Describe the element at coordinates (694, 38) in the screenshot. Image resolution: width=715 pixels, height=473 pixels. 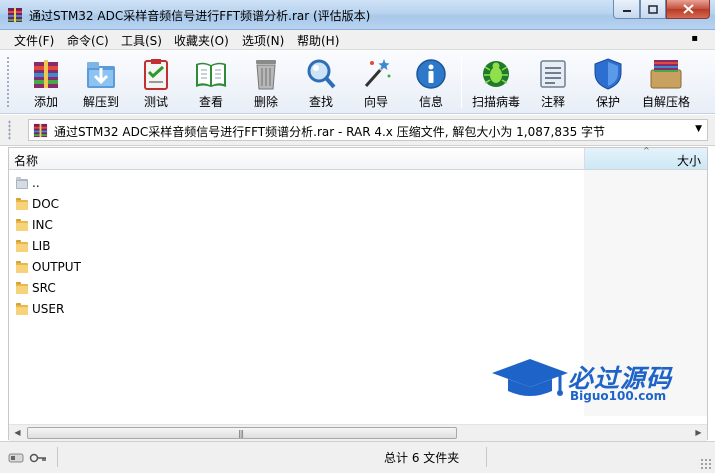
I see `menu-overflow-icon: ▪` at that location.